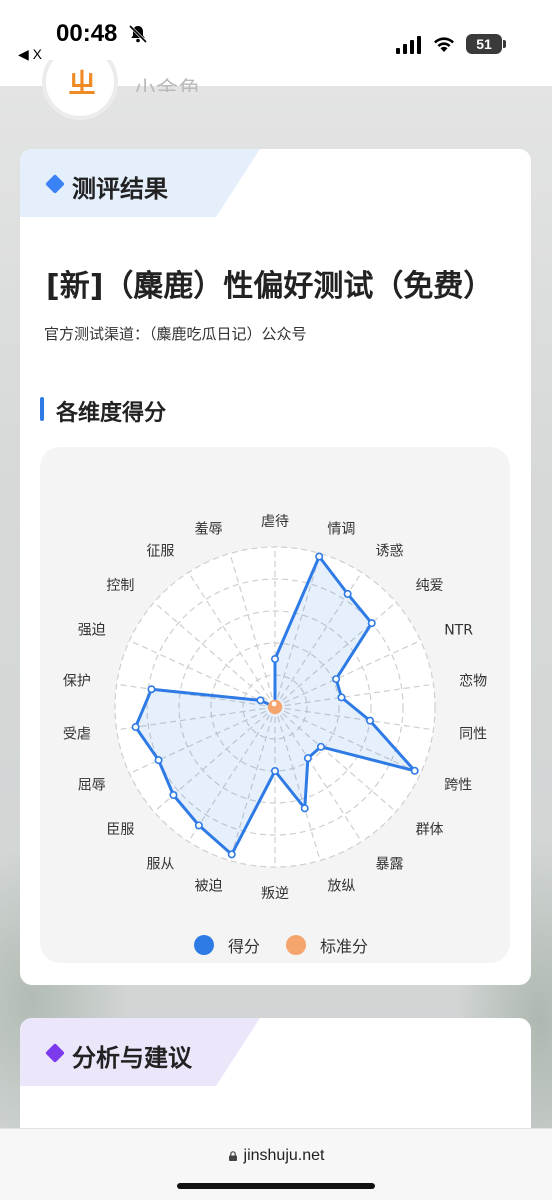 The image size is (552, 1200). What do you see at coordinates (204, 945) in the screenshot?
I see `legend-dot-score` at bounding box center [204, 945].